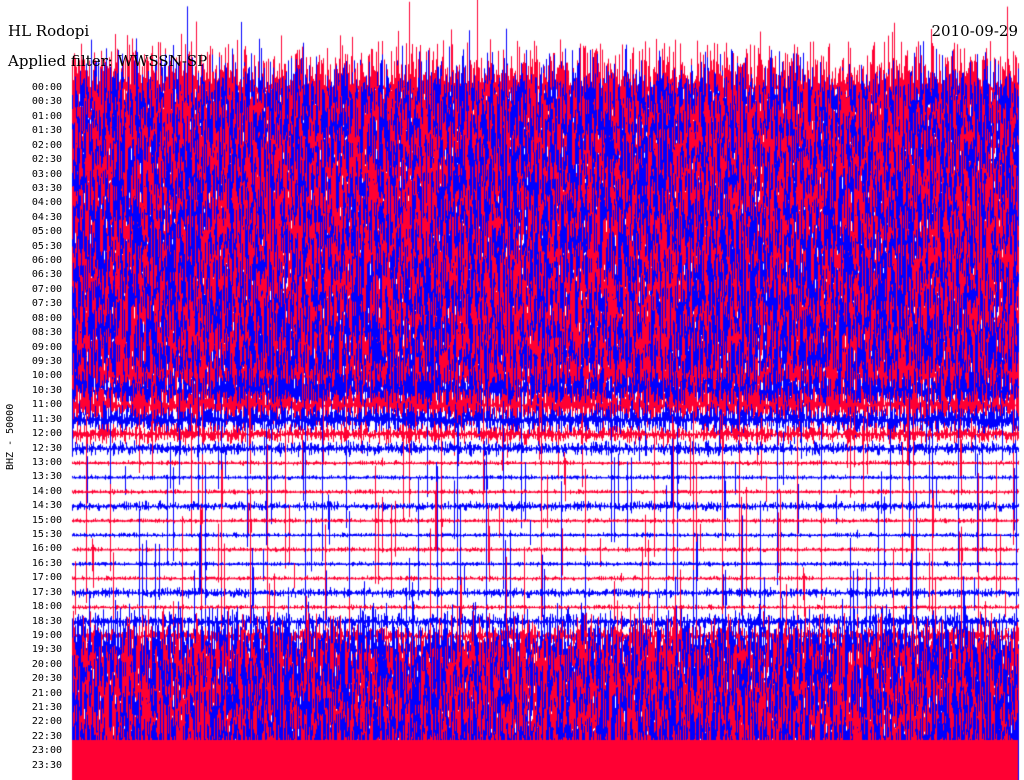 The image size is (1024, 780). Describe the element at coordinates (46, 491) in the screenshot. I see `time-tick-label: 14:00` at that location.